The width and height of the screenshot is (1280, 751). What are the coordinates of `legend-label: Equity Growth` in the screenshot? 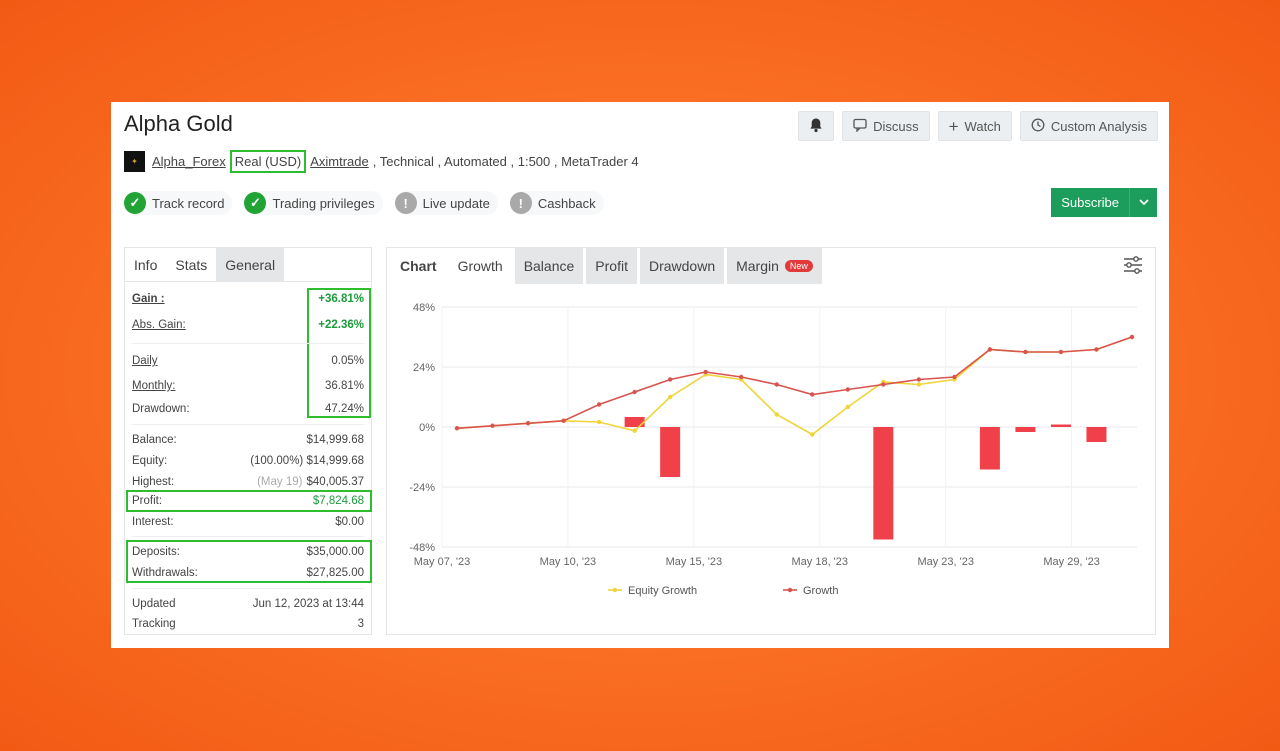 It's located at (662, 591).